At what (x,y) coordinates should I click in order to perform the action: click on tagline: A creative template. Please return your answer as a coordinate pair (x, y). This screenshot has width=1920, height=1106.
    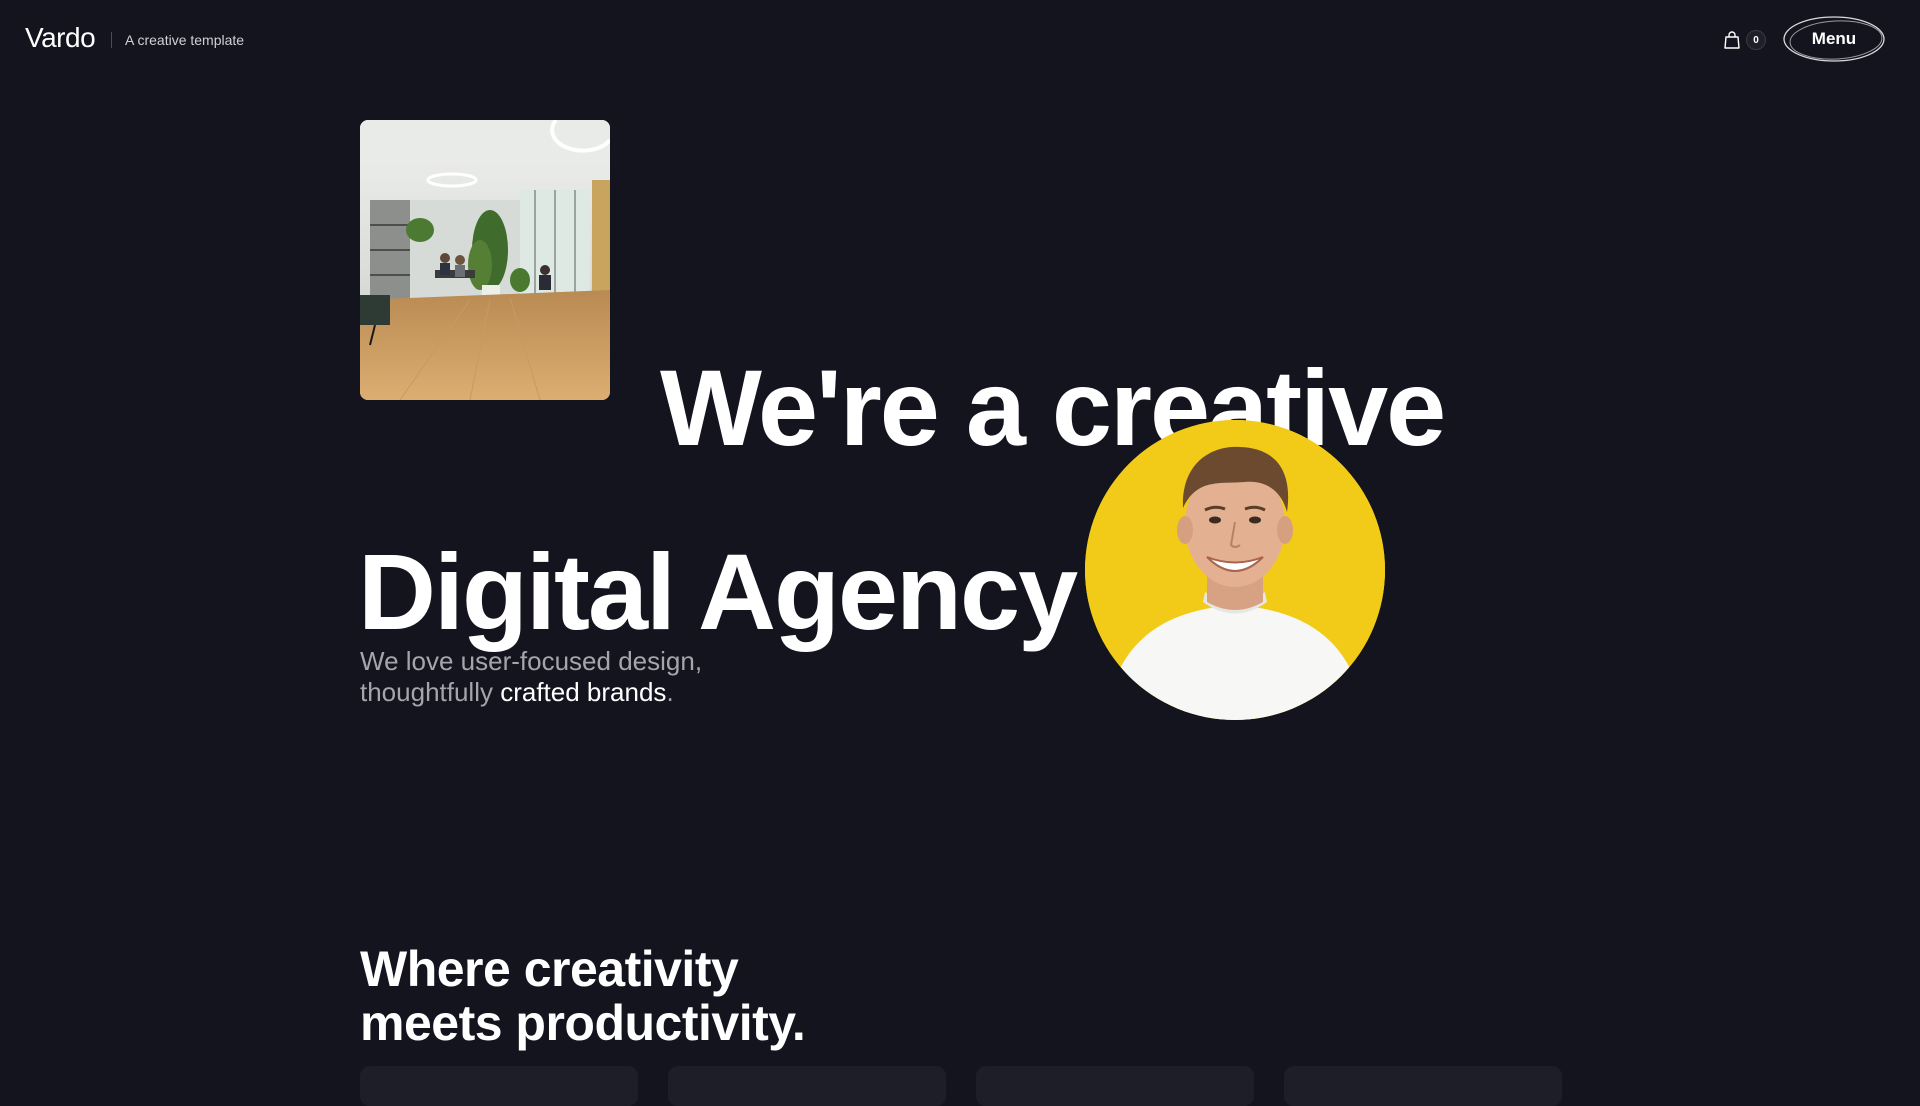
    Looking at the image, I should click on (185, 40).